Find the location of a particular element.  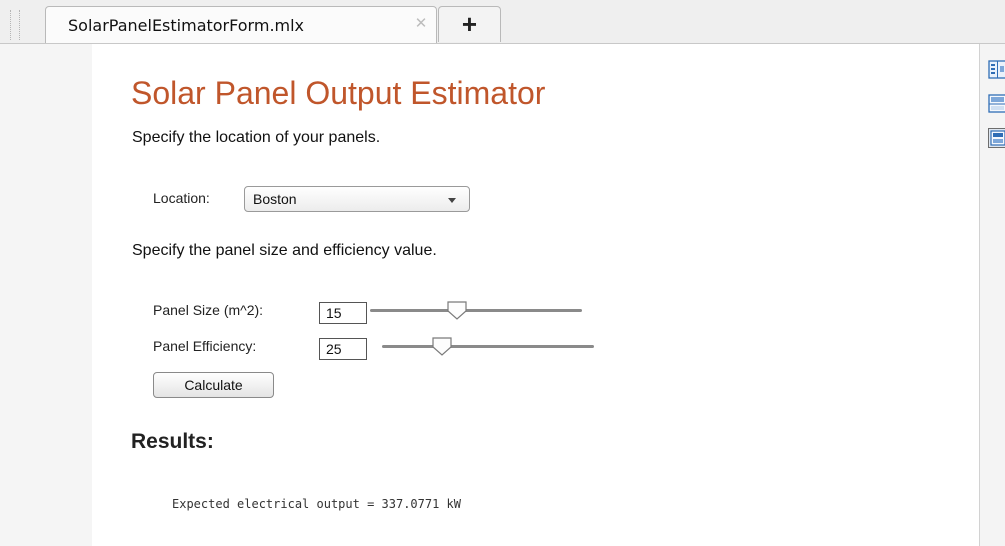

location-dropdown: Boston is located at coordinates (357, 199).